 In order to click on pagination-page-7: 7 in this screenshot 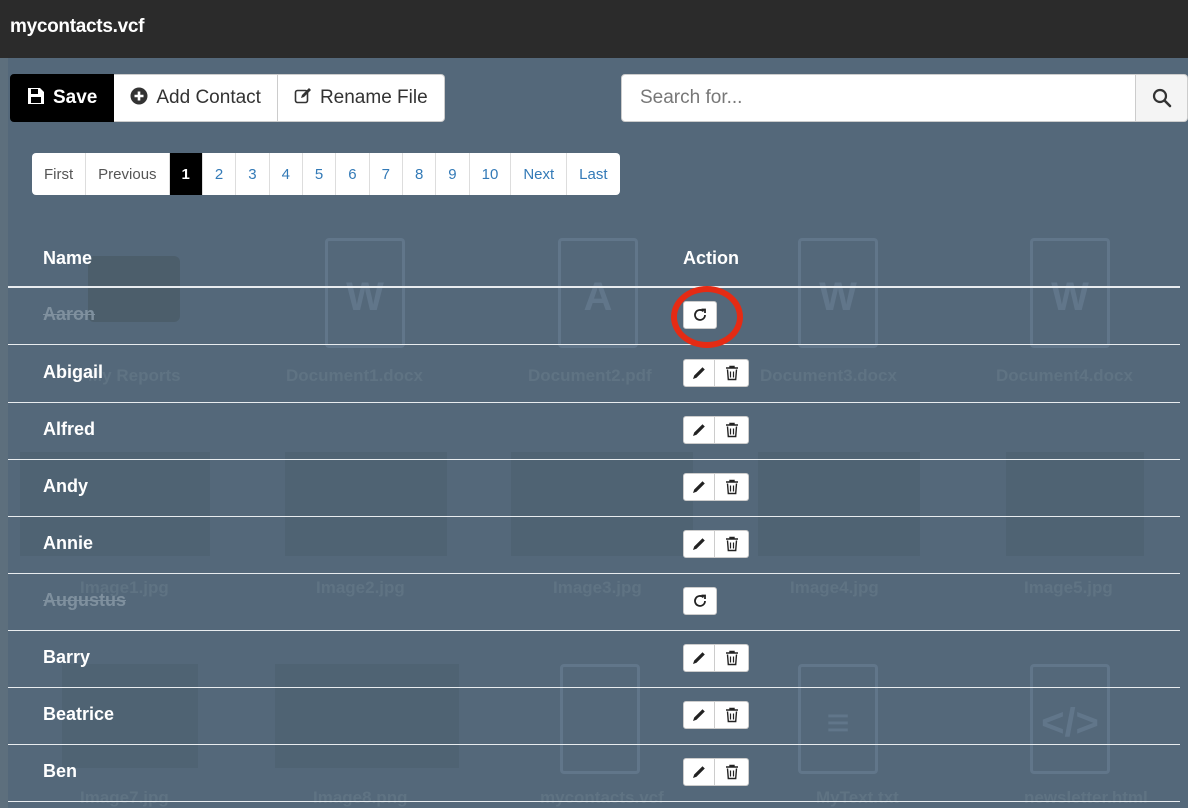, I will do `click(386, 174)`.